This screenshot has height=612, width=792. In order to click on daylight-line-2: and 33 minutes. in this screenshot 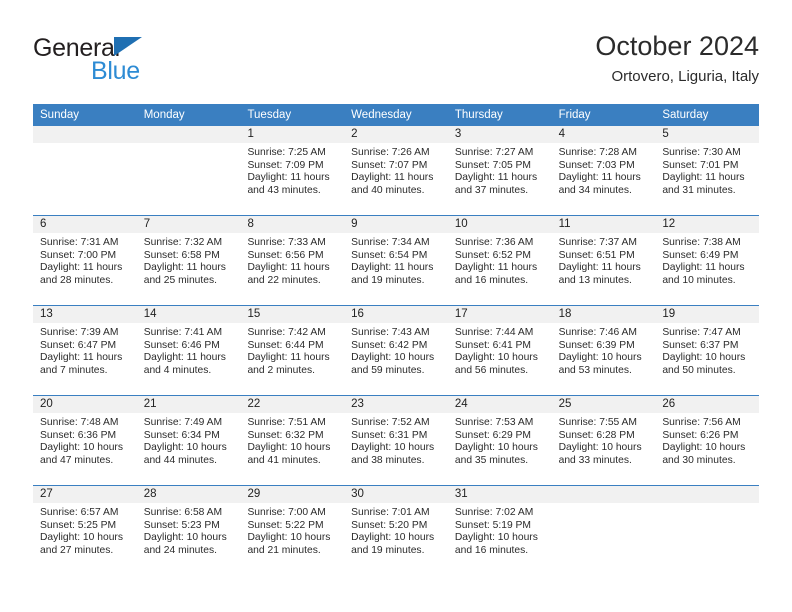, I will do `click(595, 460)`.